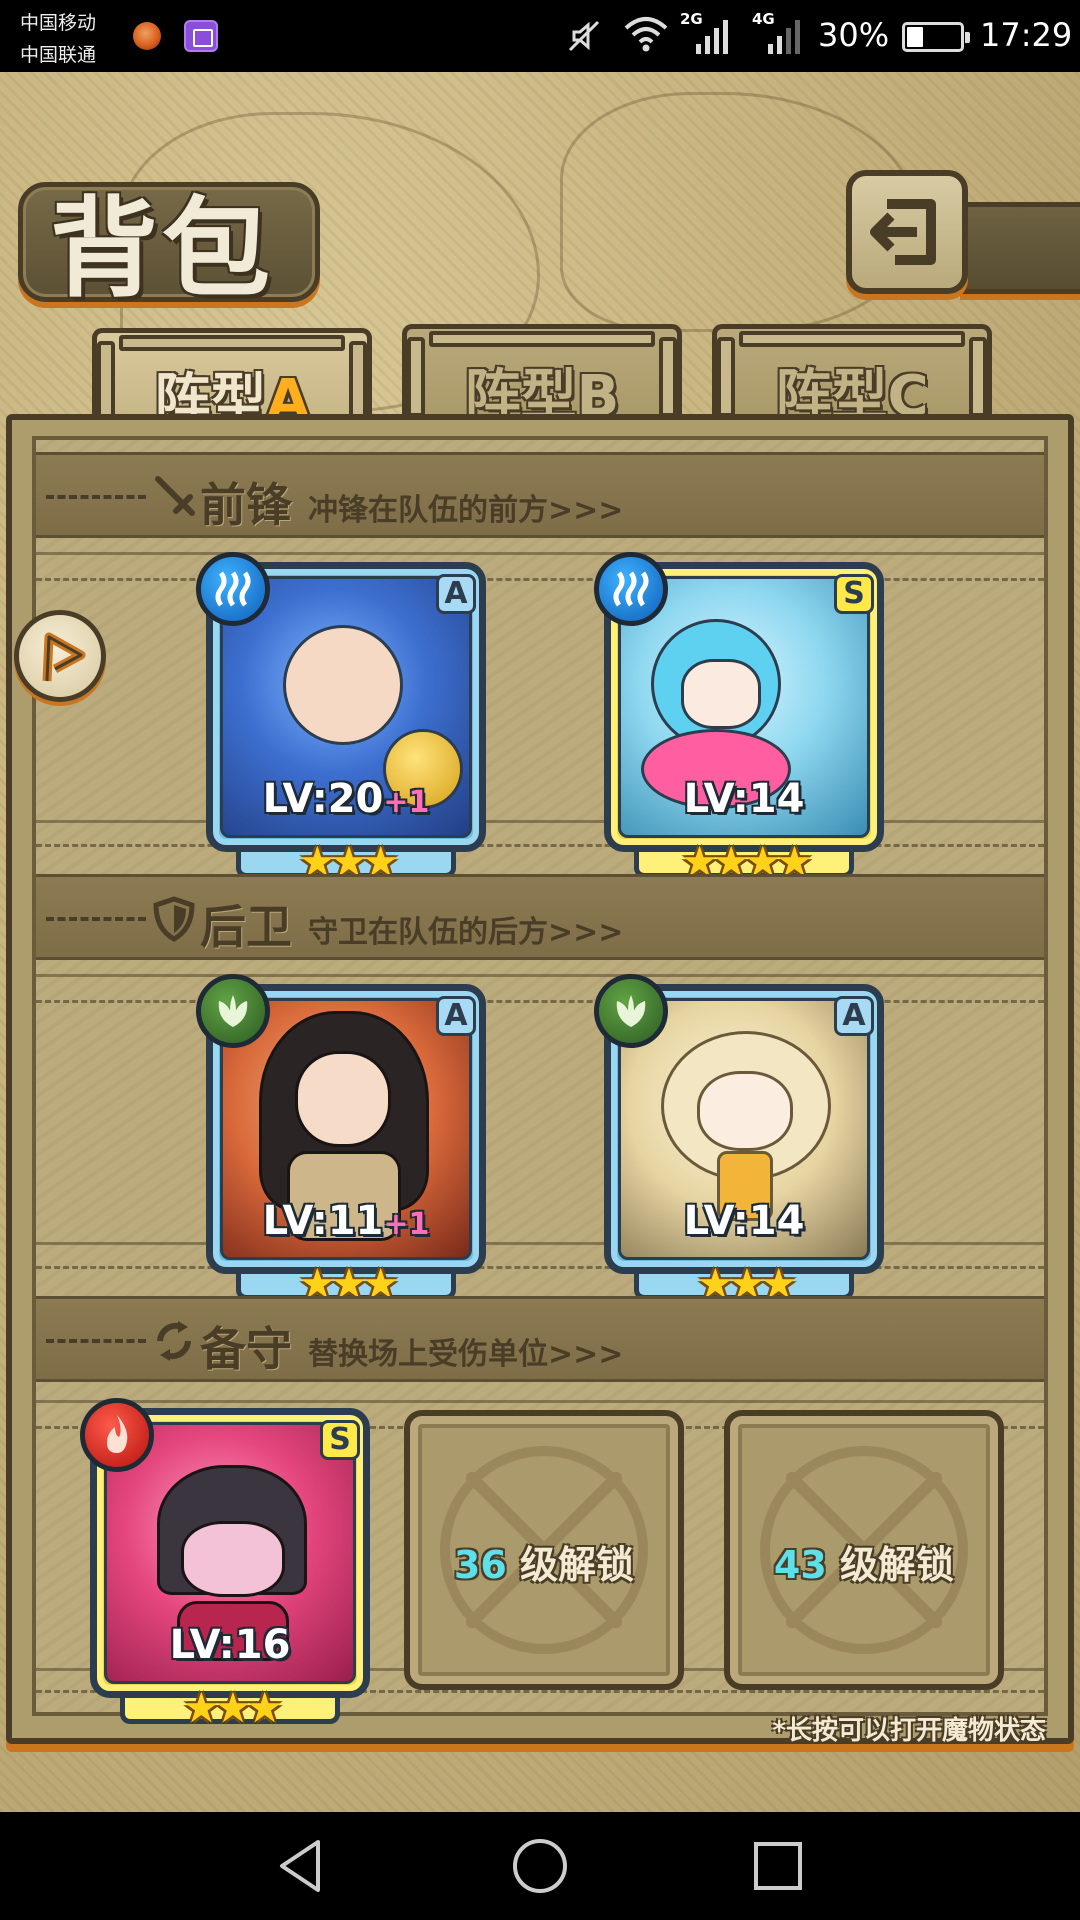  What do you see at coordinates (466, 510) in the screenshot?
I see `section-subtitle-vanguard: 冲锋在队伍的前方>>>` at bounding box center [466, 510].